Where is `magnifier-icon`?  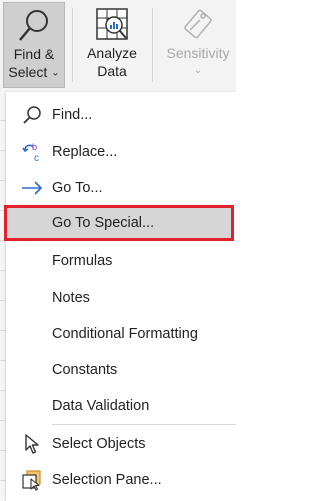 magnifier-icon is located at coordinates (33, 25).